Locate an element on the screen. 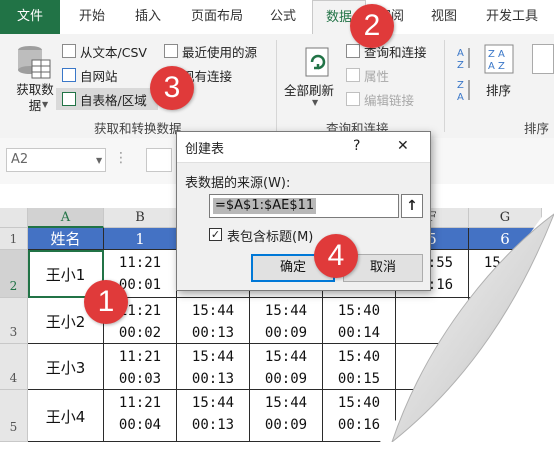 Image resolution: width=554 pixels, height=464 pixels. source-range-input: =$A$1:$AE$11 is located at coordinates (304, 206).